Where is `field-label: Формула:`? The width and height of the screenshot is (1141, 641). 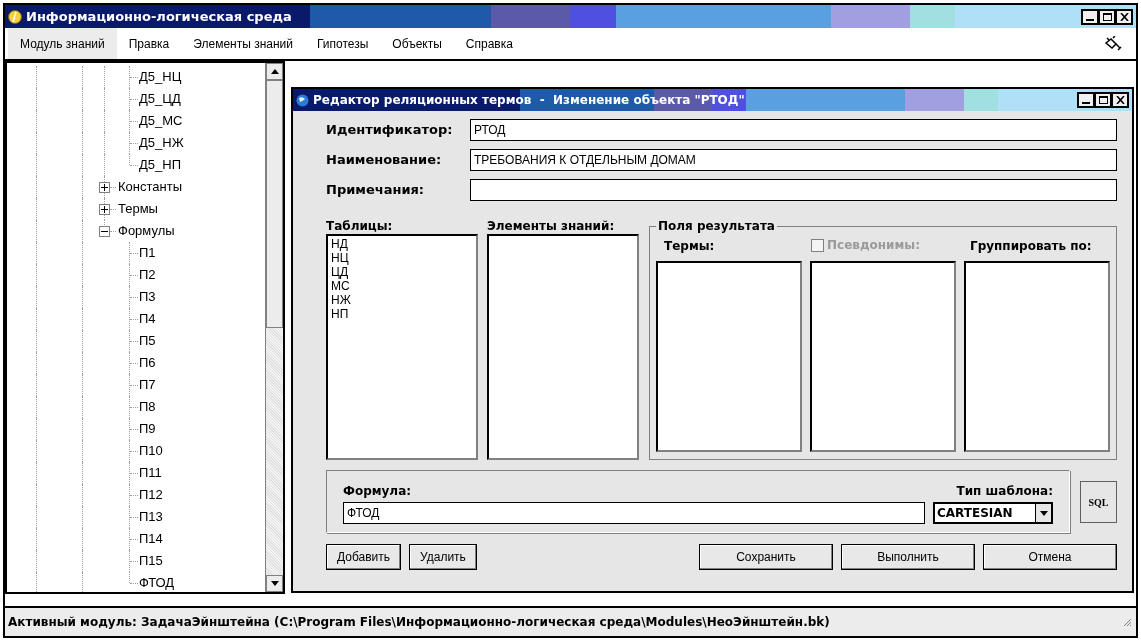 field-label: Формула: is located at coordinates (378, 491).